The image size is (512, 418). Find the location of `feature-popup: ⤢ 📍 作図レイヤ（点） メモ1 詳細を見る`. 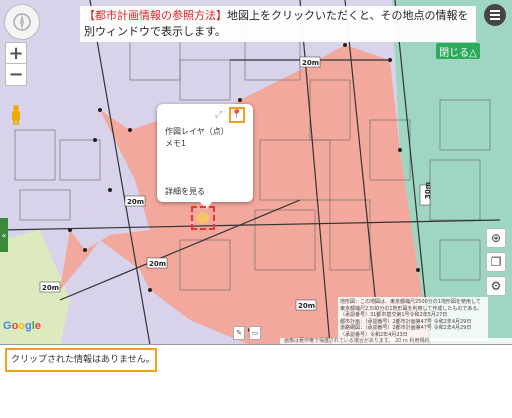

feature-popup: ⤢ 📍 作図レイヤ（点） メモ1 詳細を見る is located at coordinates (205, 156).